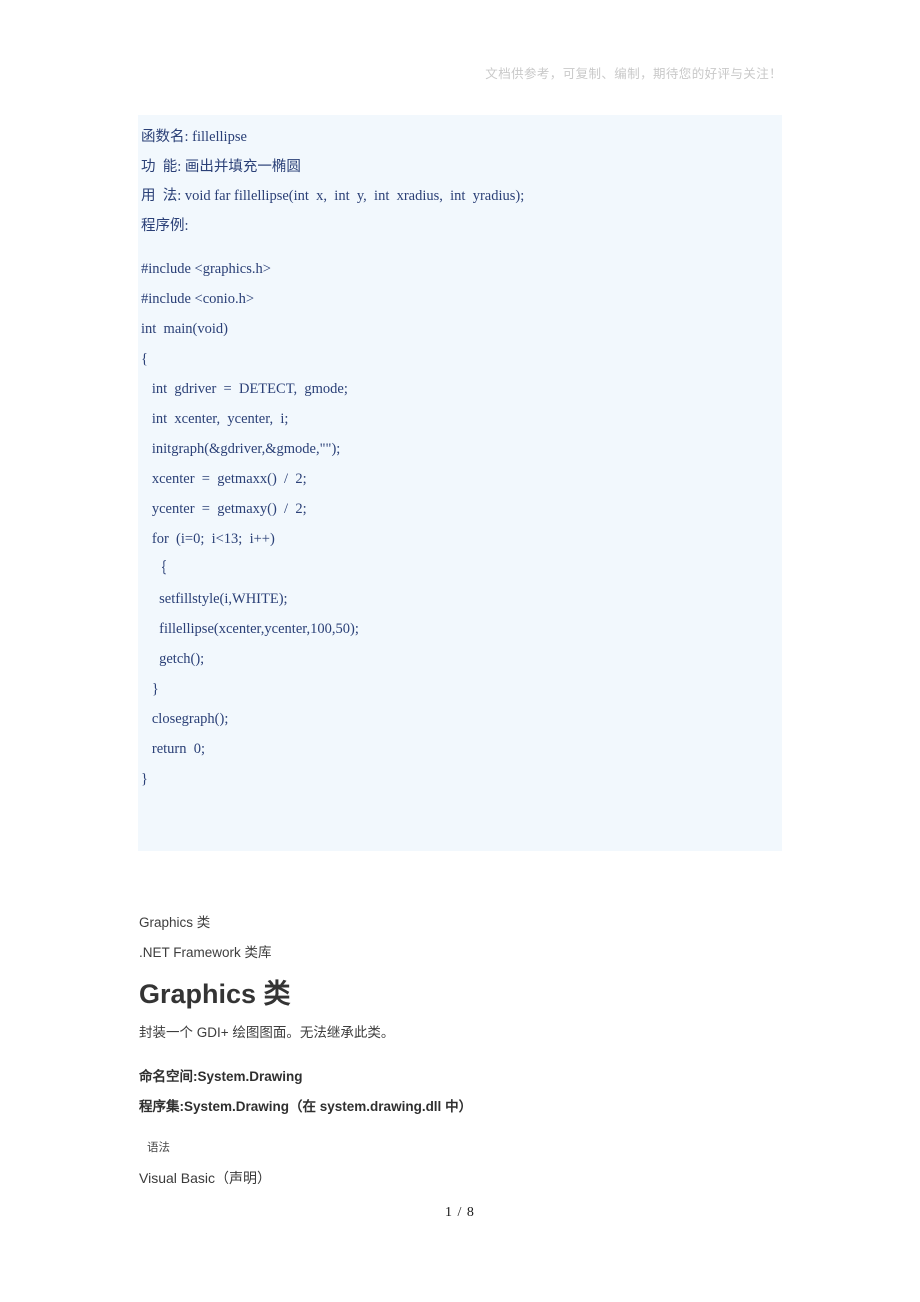 The width and height of the screenshot is (920, 1302). I want to click on code-line: ｛, so click(154, 569).